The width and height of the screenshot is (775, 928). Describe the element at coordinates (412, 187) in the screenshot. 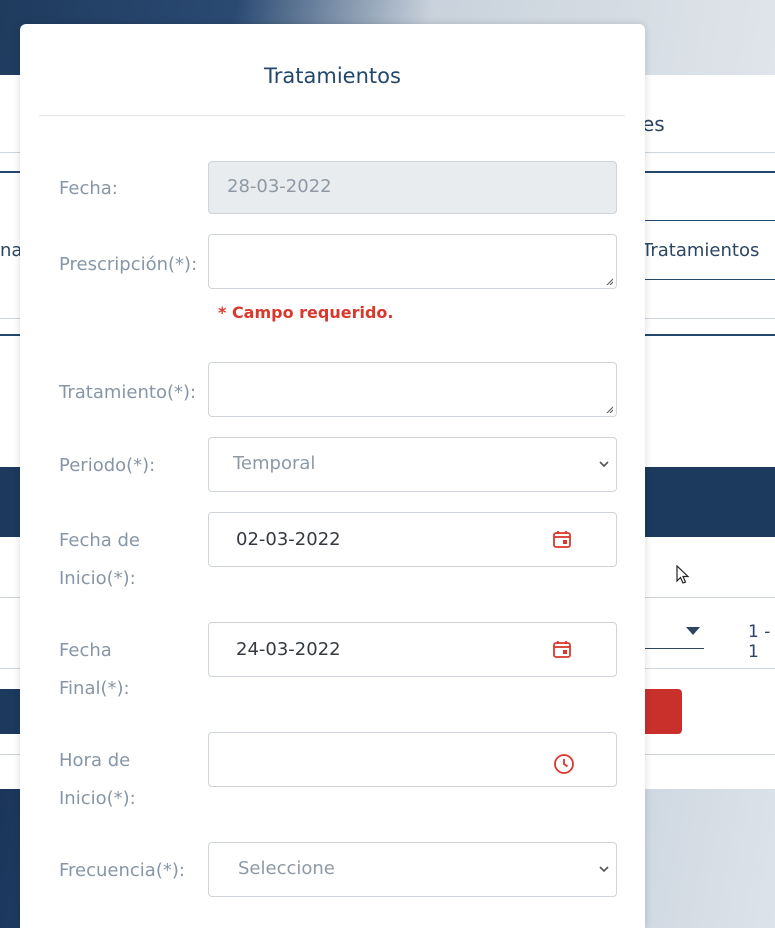

I see `fecha-field: 28-03-2022` at that location.